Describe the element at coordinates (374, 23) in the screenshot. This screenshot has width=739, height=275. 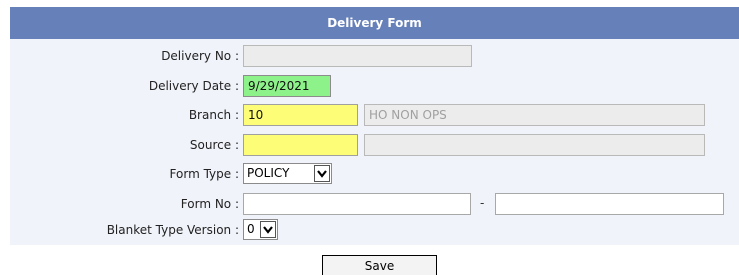
I see `form-title: Delivery Form` at that location.